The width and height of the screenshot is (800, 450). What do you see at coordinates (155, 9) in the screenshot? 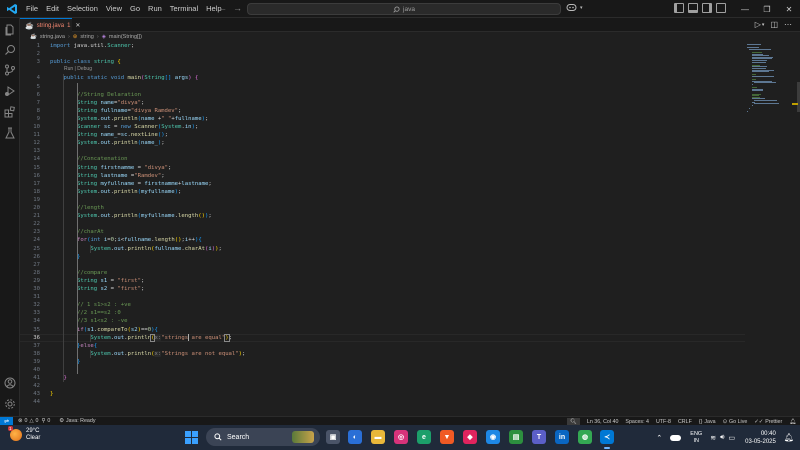
I see `menu-run: Run` at bounding box center [155, 9].